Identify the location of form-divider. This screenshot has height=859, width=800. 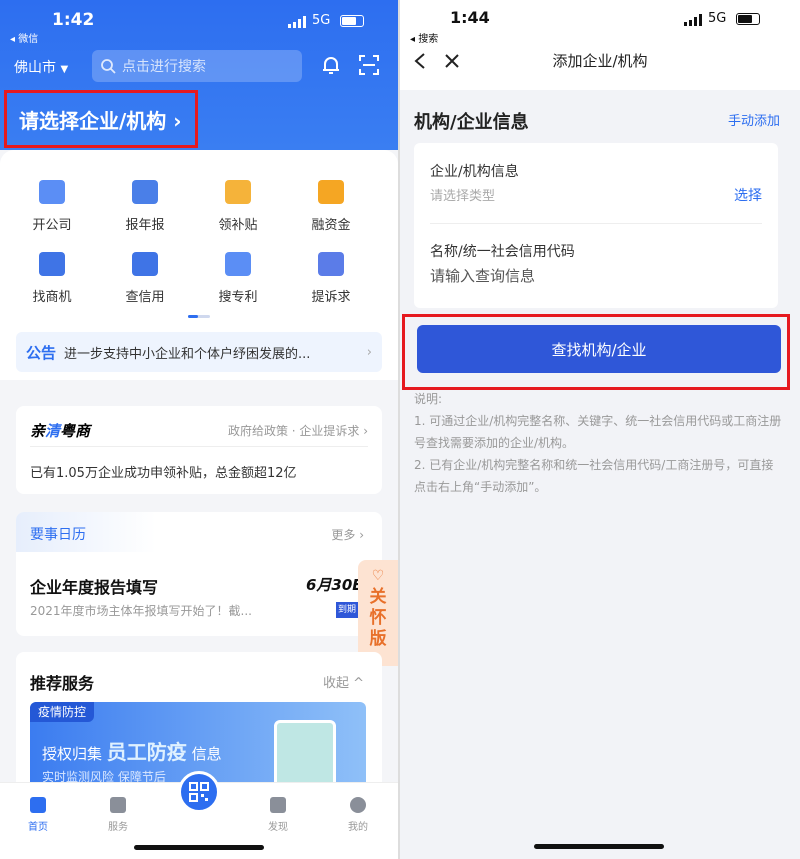
(596, 223).